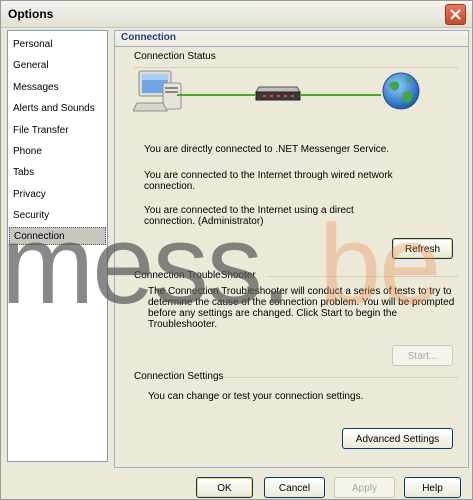 This screenshot has height=500, width=473. What do you see at coordinates (432, 487) in the screenshot?
I see `help-button: Help` at bounding box center [432, 487].